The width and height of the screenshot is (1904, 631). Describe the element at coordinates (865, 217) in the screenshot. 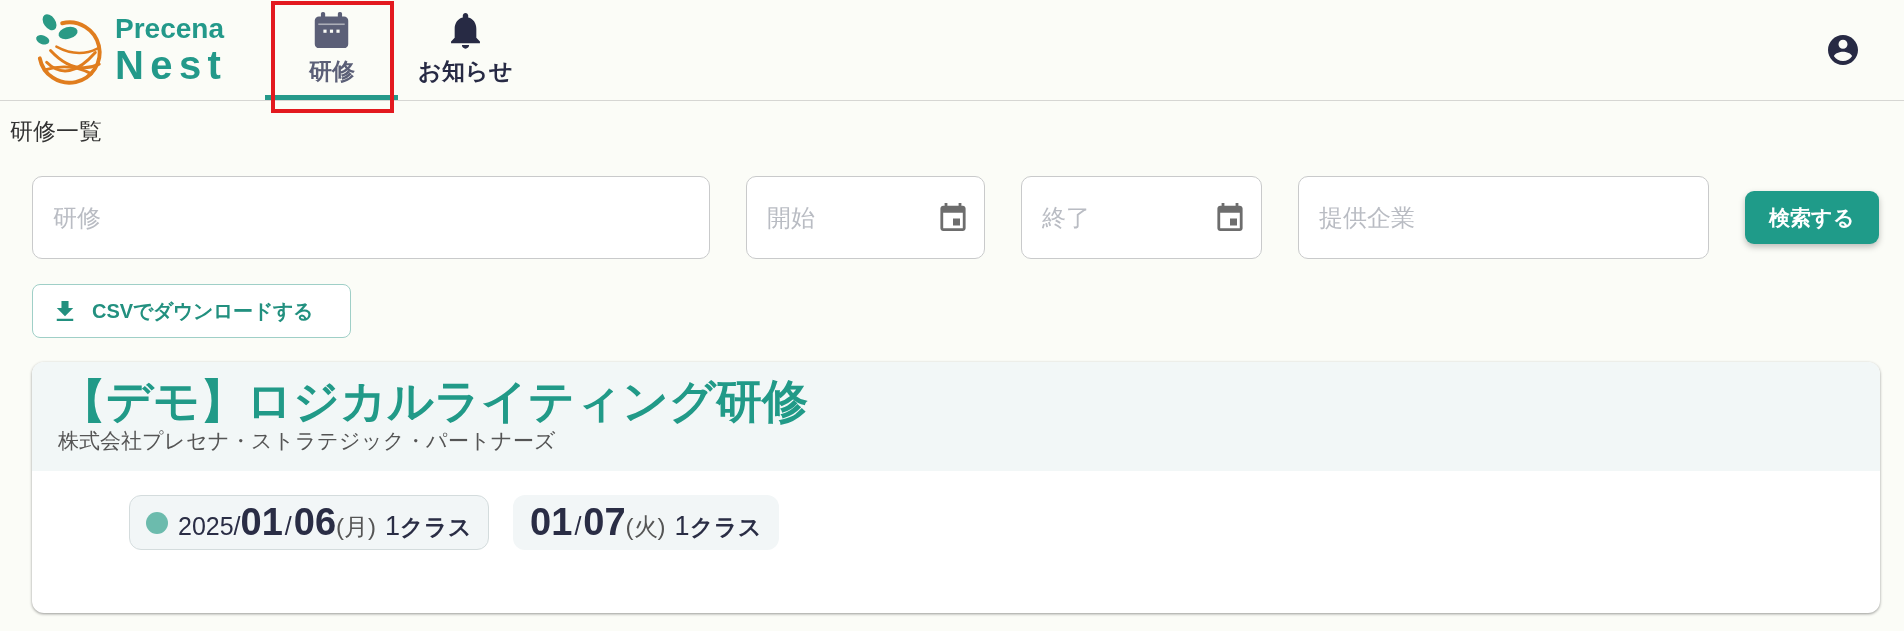

I see `start-date-field: 開始` at that location.